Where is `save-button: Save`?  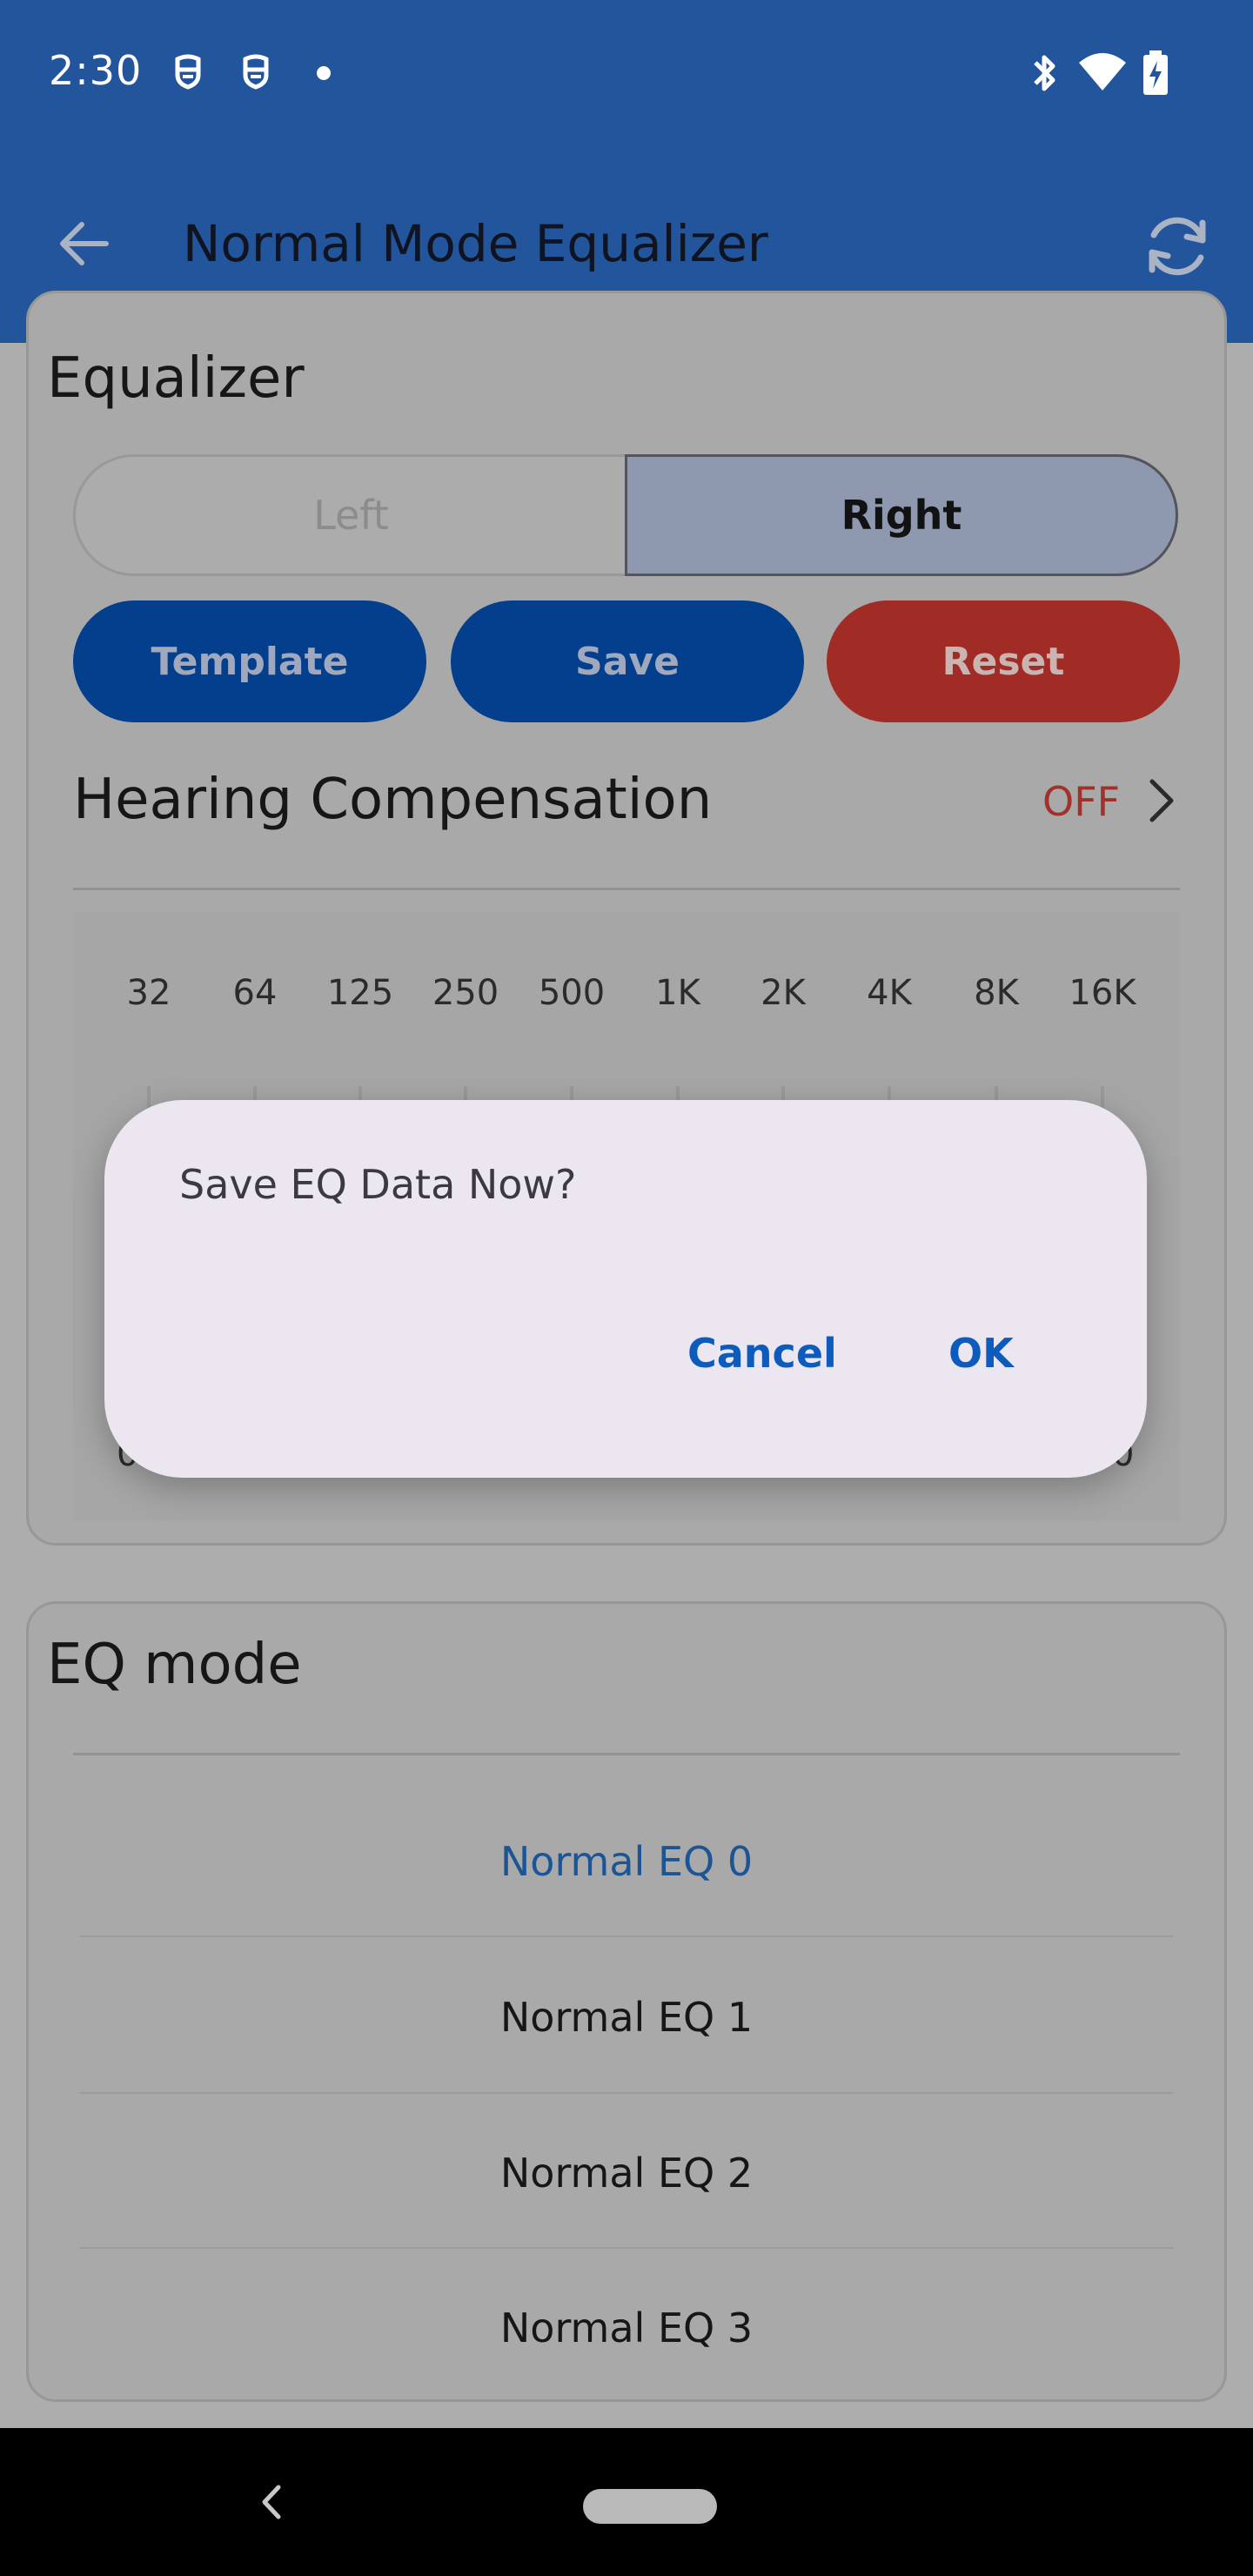 save-button: Save is located at coordinates (627, 661).